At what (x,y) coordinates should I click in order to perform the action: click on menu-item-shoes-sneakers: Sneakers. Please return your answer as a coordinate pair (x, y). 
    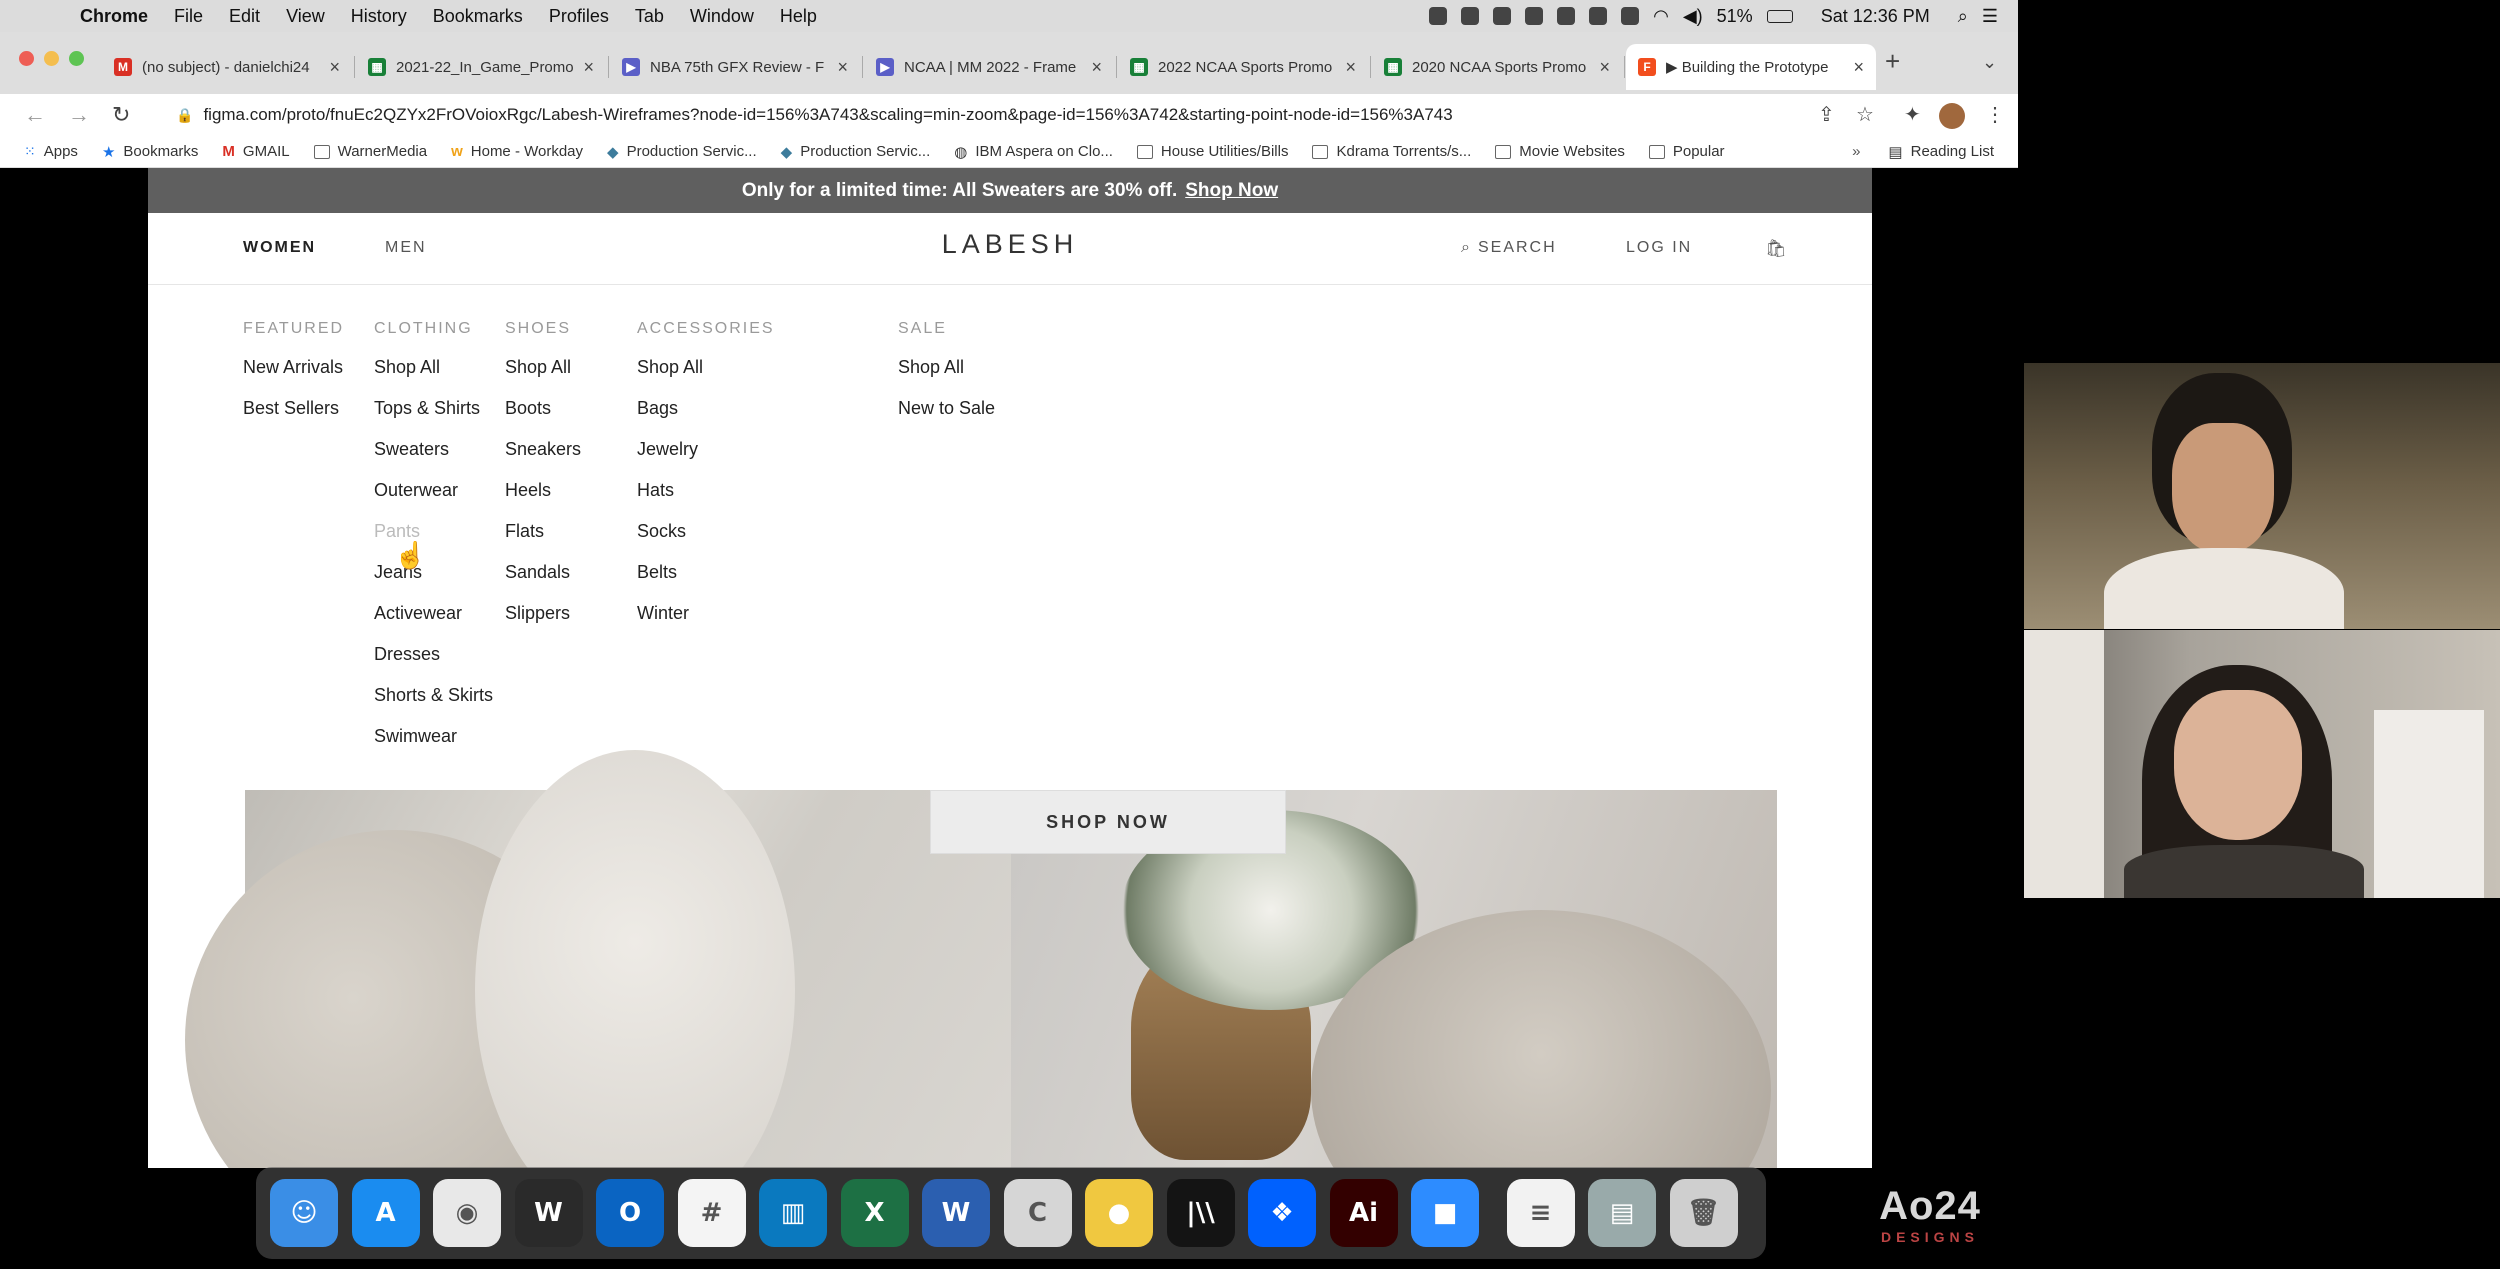
    Looking at the image, I should click on (543, 458).